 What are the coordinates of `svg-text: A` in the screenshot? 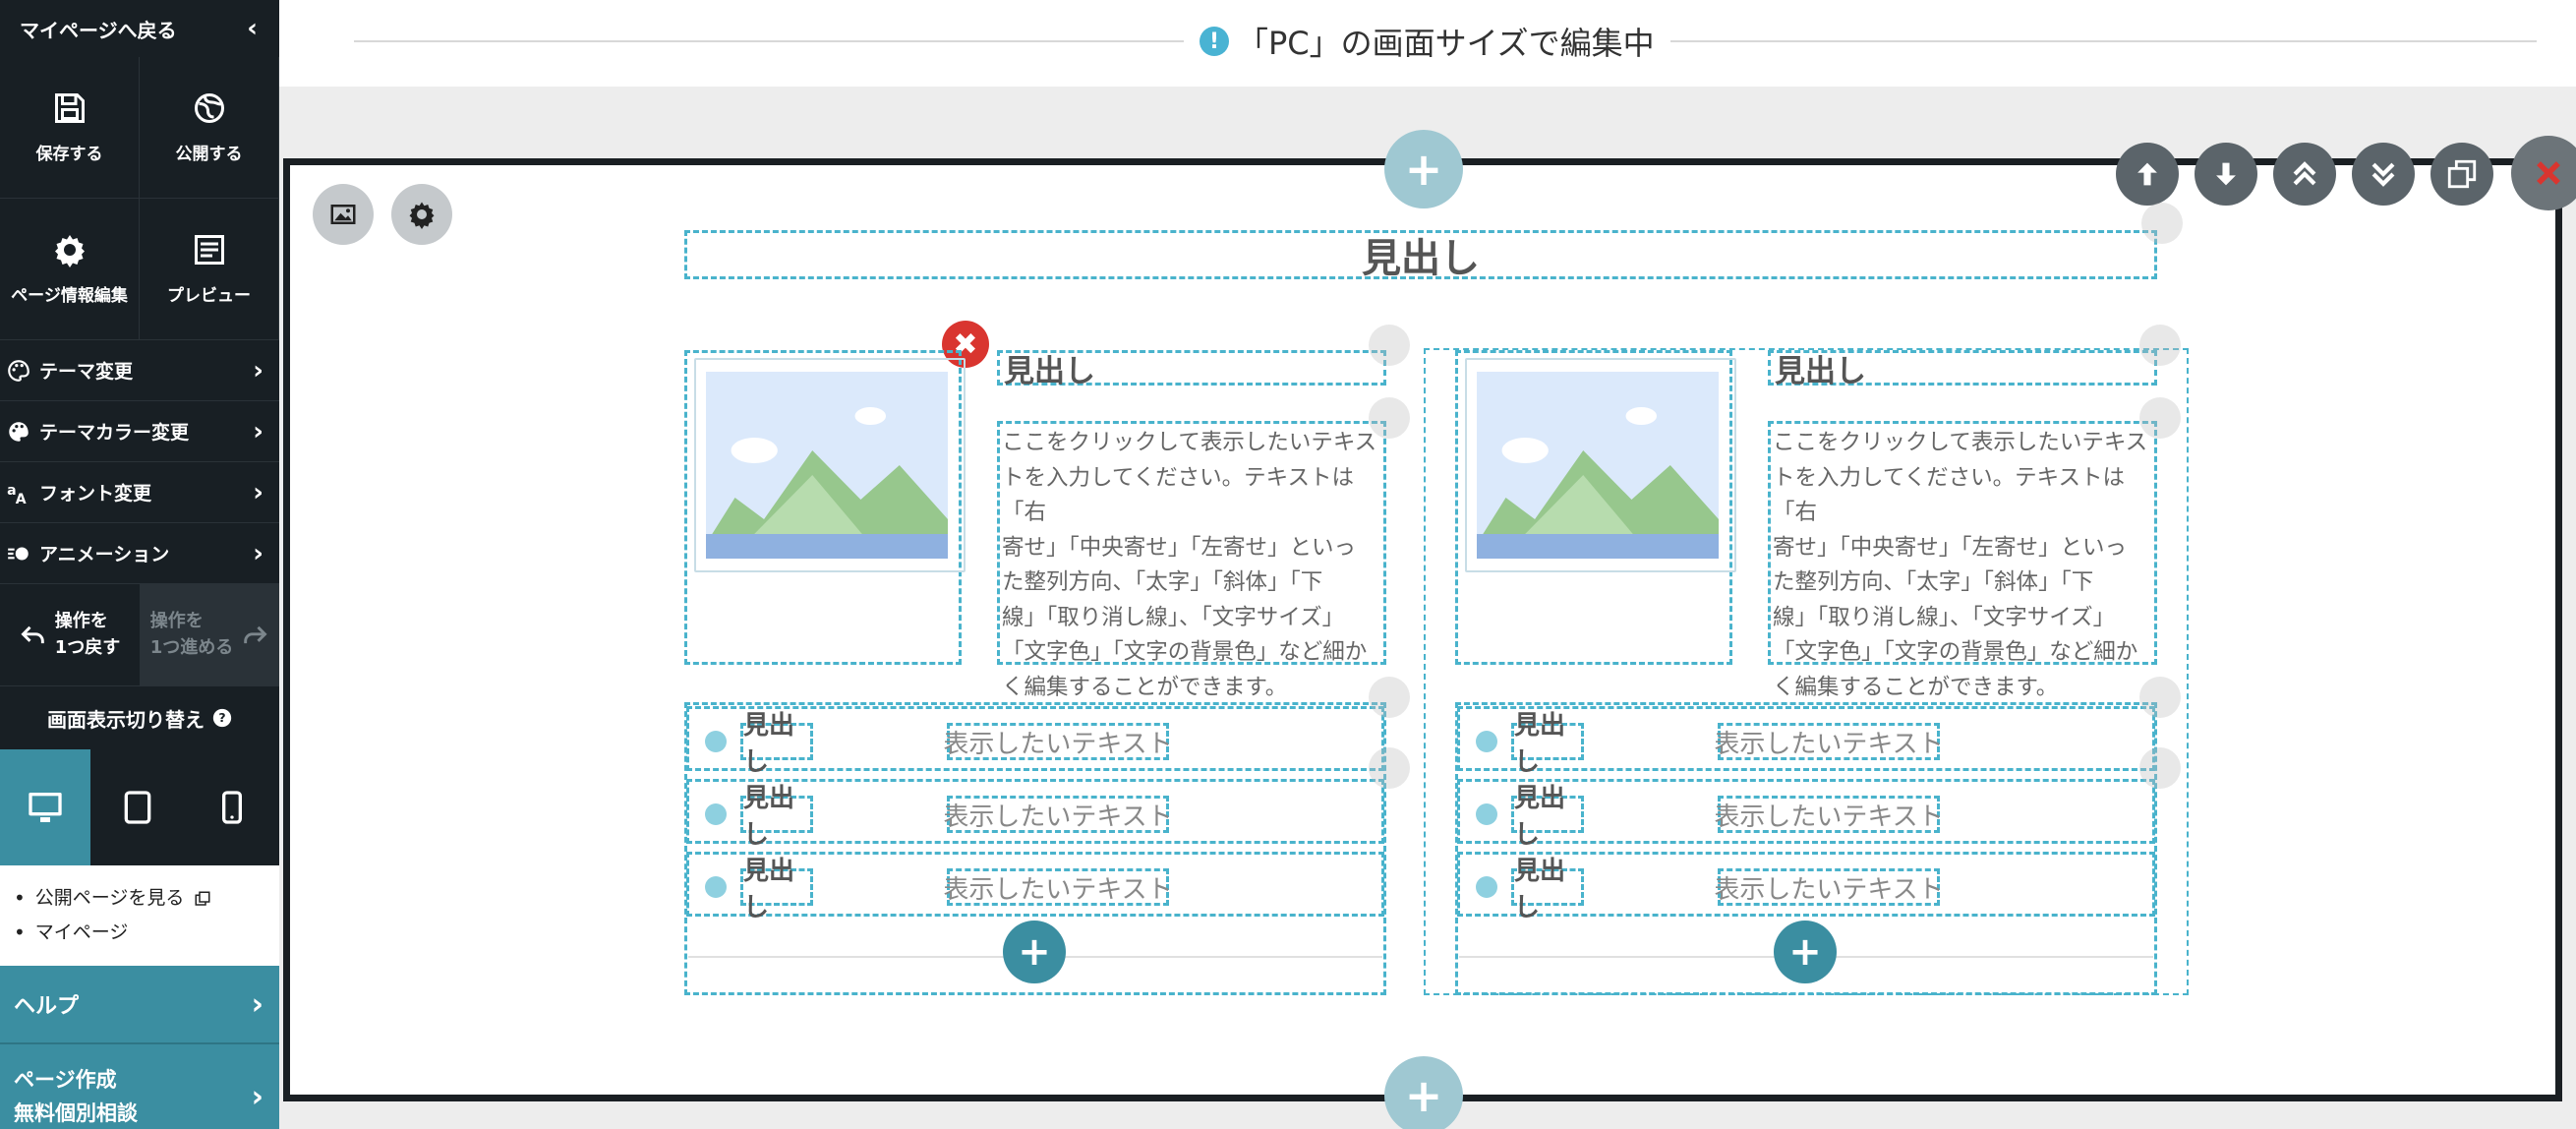 It's located at (21, 498).